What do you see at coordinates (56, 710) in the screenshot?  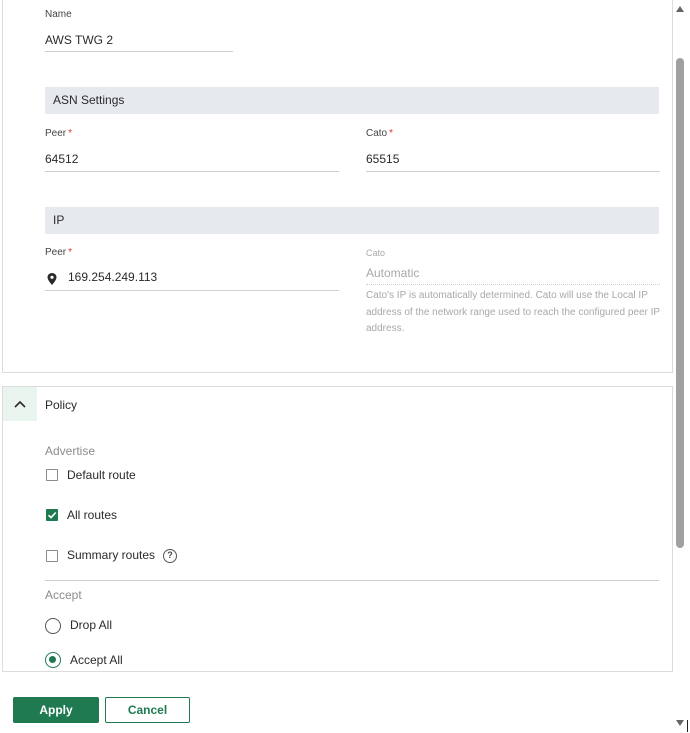 I see `apply-button: Apply` at bounding box center [56, 710].